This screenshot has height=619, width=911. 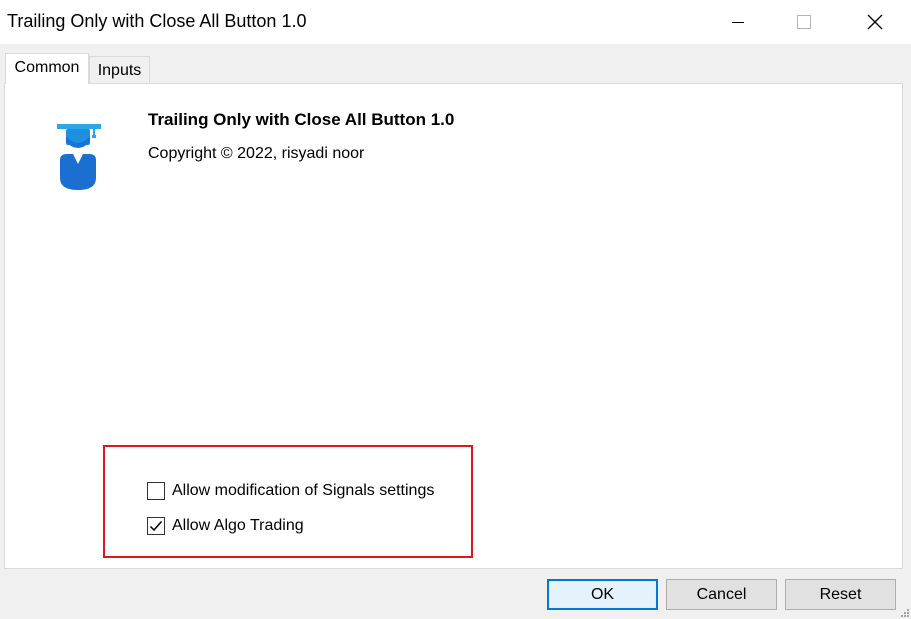 What do you see at coordinates (840, 594) in the screenshot?
I see `reset-button: Reset` at bounding box center [840, 594].